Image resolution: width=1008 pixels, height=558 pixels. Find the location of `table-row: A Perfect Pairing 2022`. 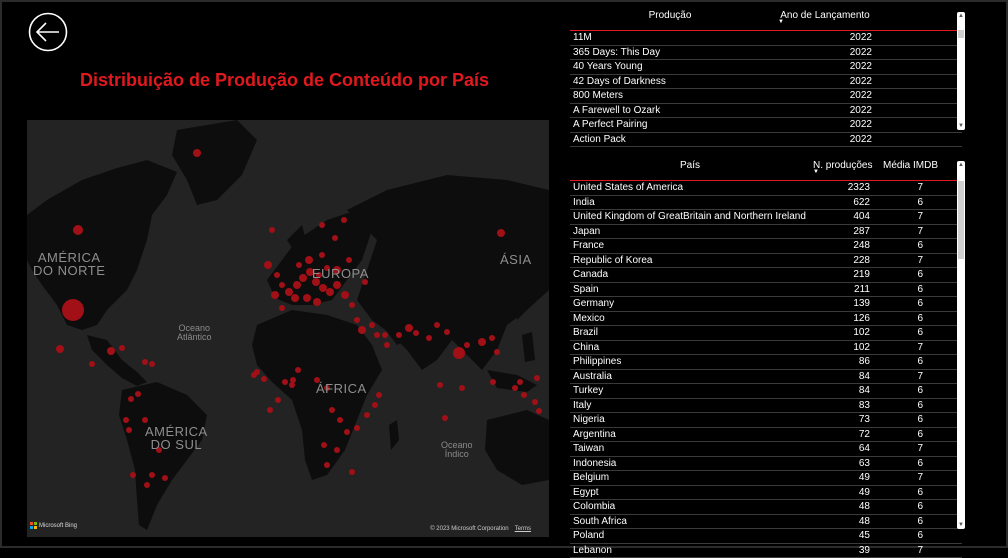

table-row: A Perfect Pairing 2022 is located at coordinates (766, 125).